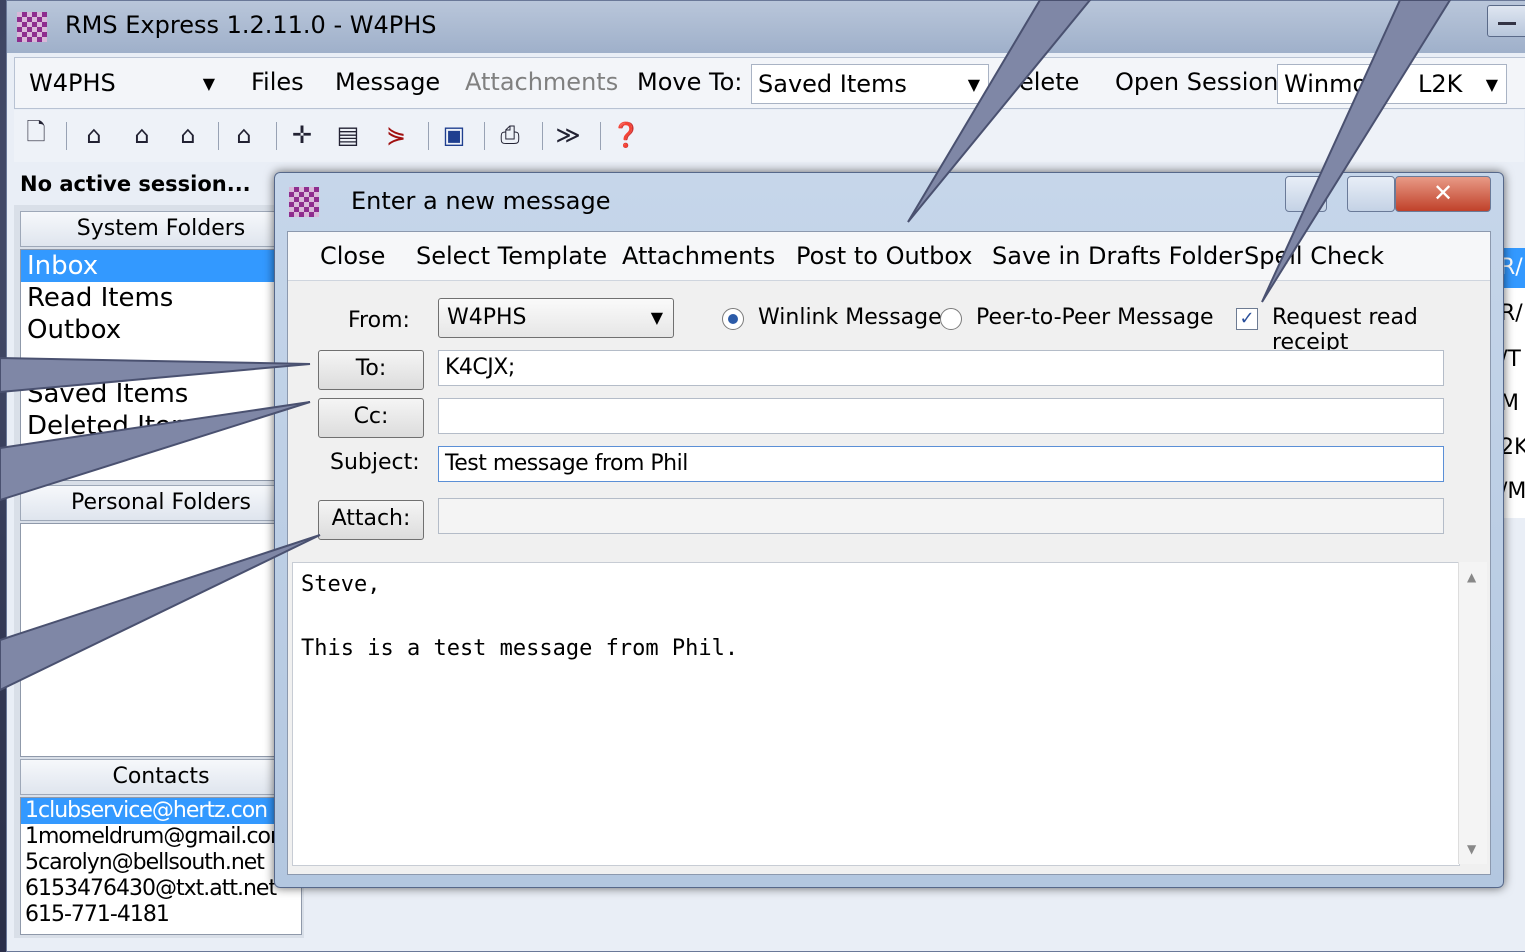  Describe the element at coordinates (884, 256) in the screenshot. I see `menu-post-to-outbox: Post to Outbox` at that location.